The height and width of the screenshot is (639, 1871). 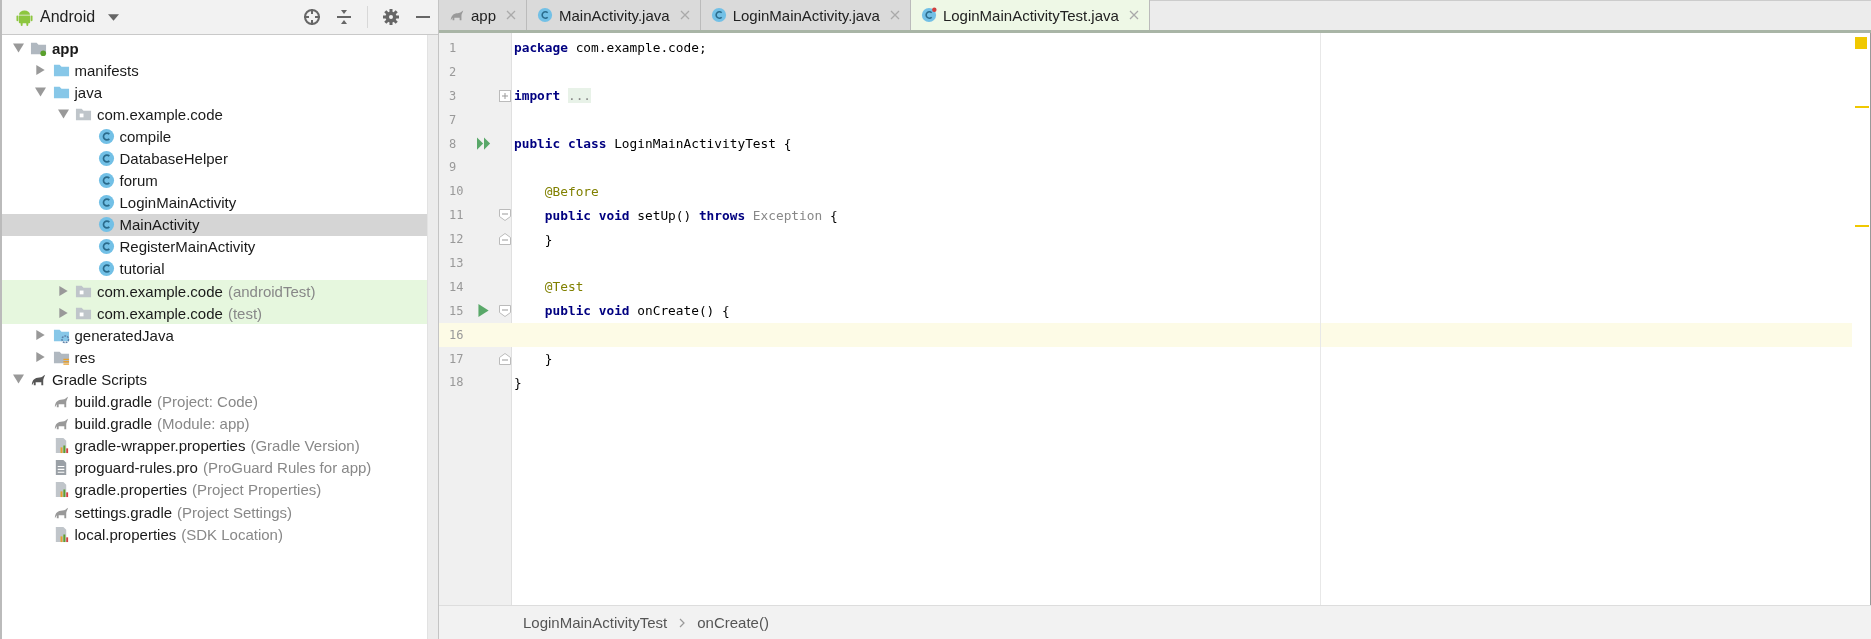 What do you see at coordinates (214, 379) in the screenshot?
I see `tree-item: Gradle Scripts` at bounding box center [214, 379].